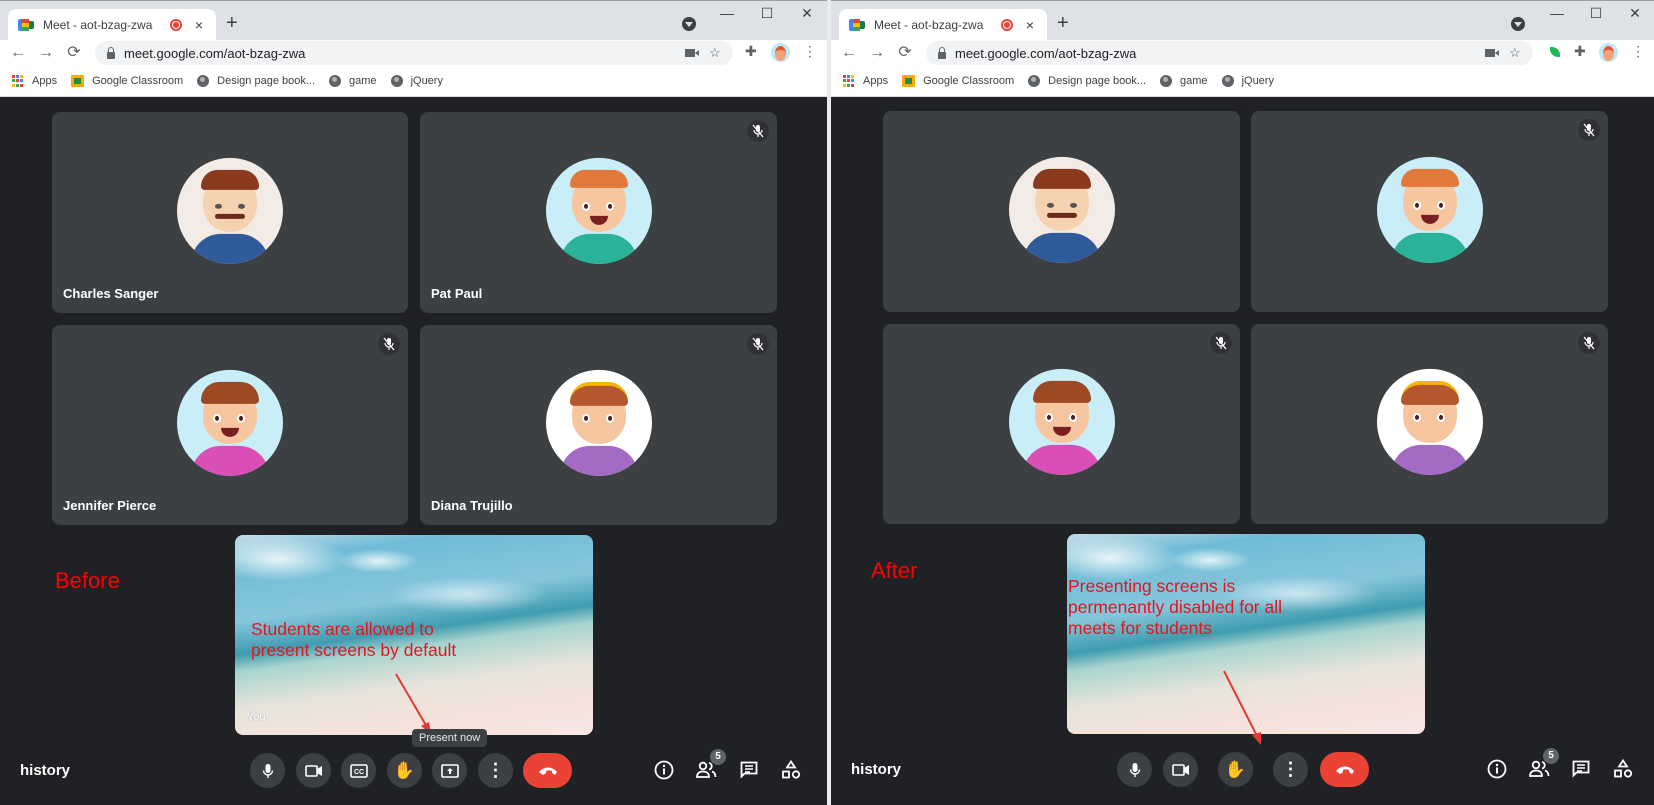 The height and width of the screenshot is (805, 1654). I want to click on annotation-label-before: Before, so click(87, 580).